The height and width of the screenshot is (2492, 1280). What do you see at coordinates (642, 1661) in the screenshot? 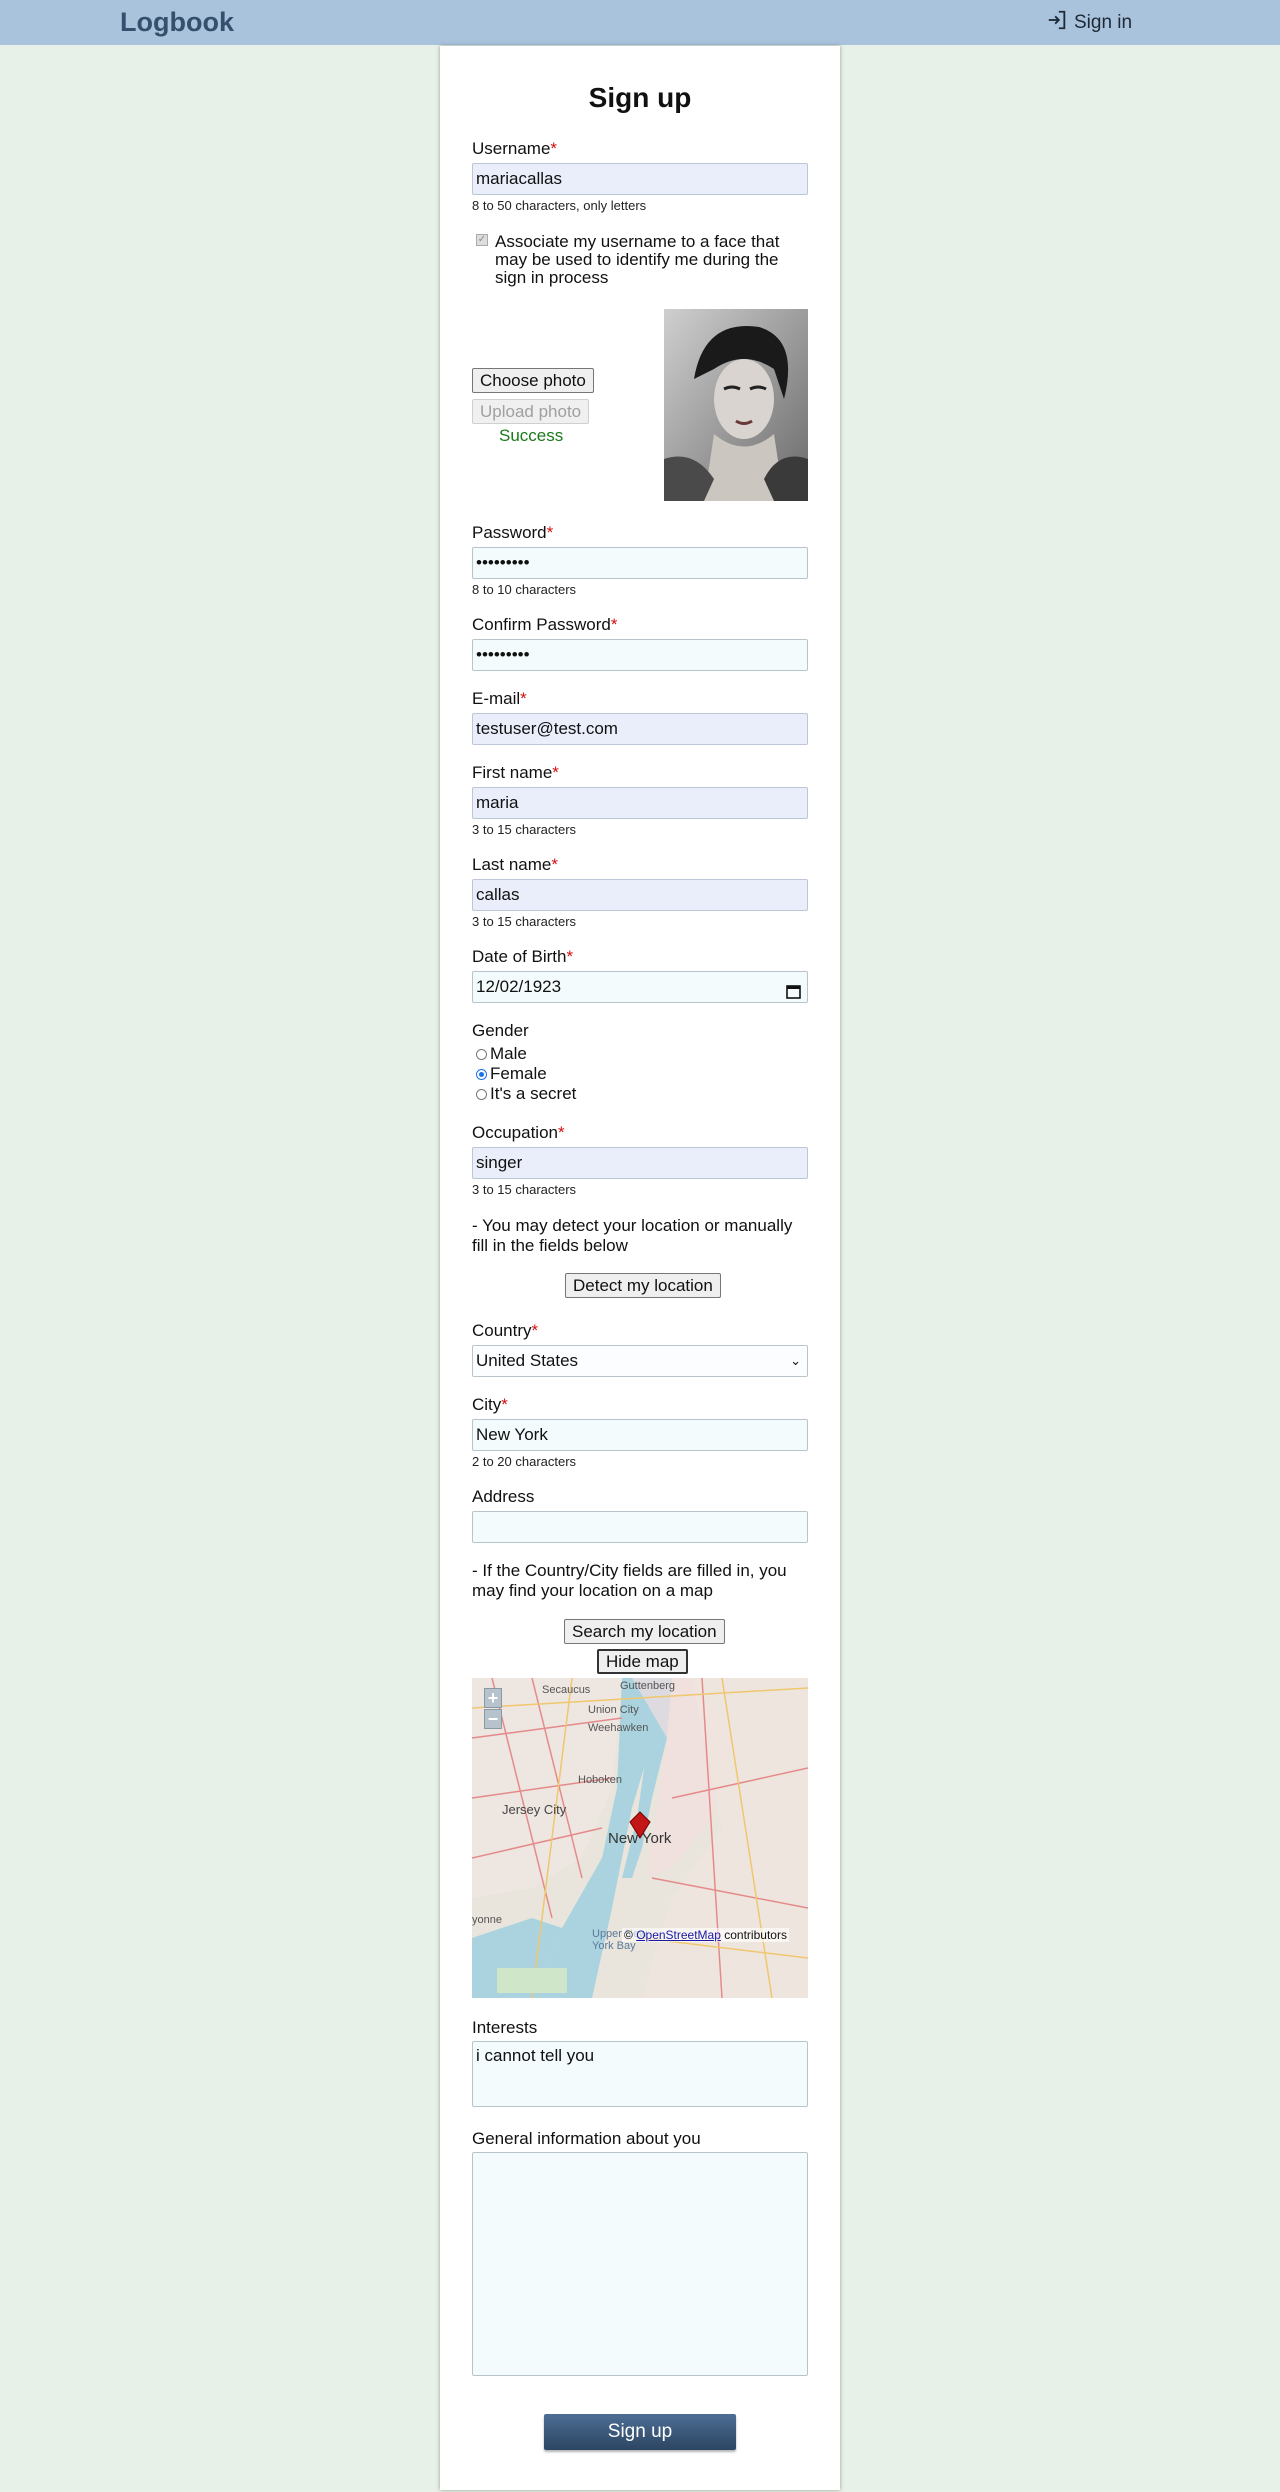
I see `hide-map-button: Hide map` at bounding box center [642, 1661].